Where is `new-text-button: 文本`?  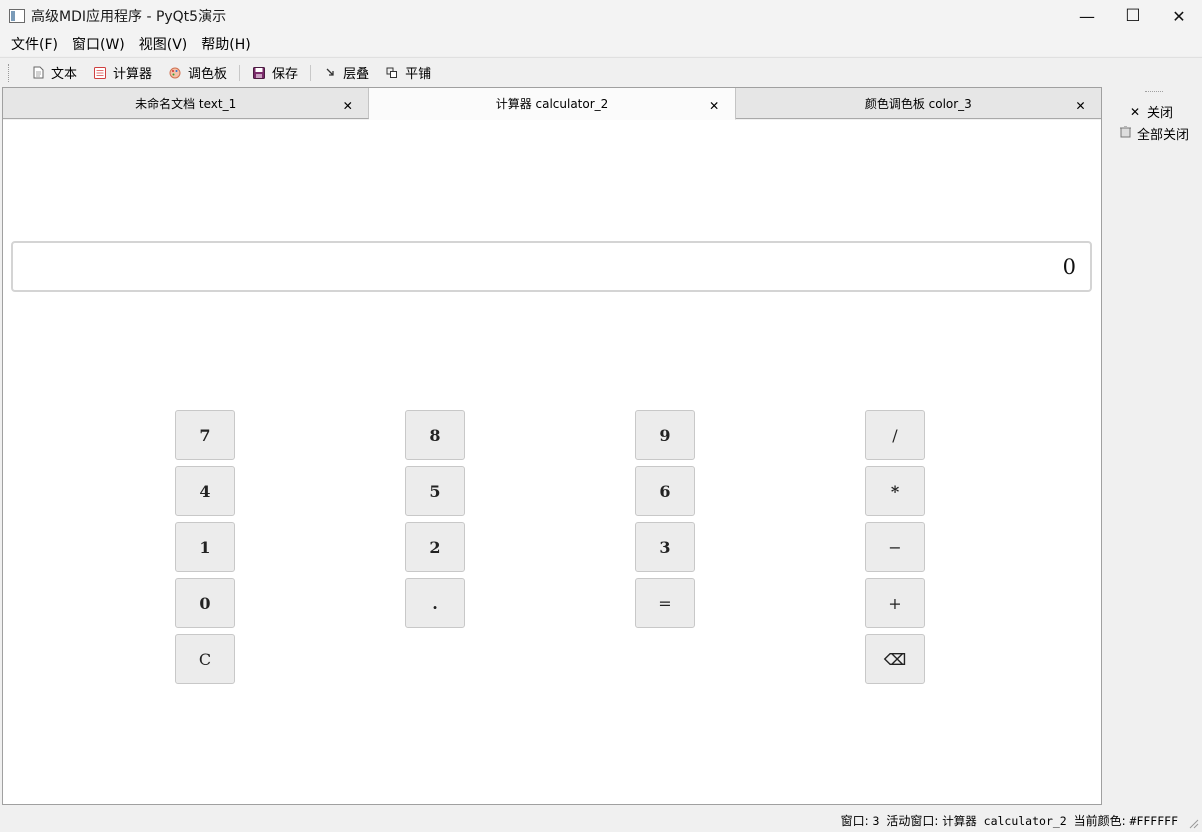 new-text-button: 文本 is located at coordinates (54, 73).